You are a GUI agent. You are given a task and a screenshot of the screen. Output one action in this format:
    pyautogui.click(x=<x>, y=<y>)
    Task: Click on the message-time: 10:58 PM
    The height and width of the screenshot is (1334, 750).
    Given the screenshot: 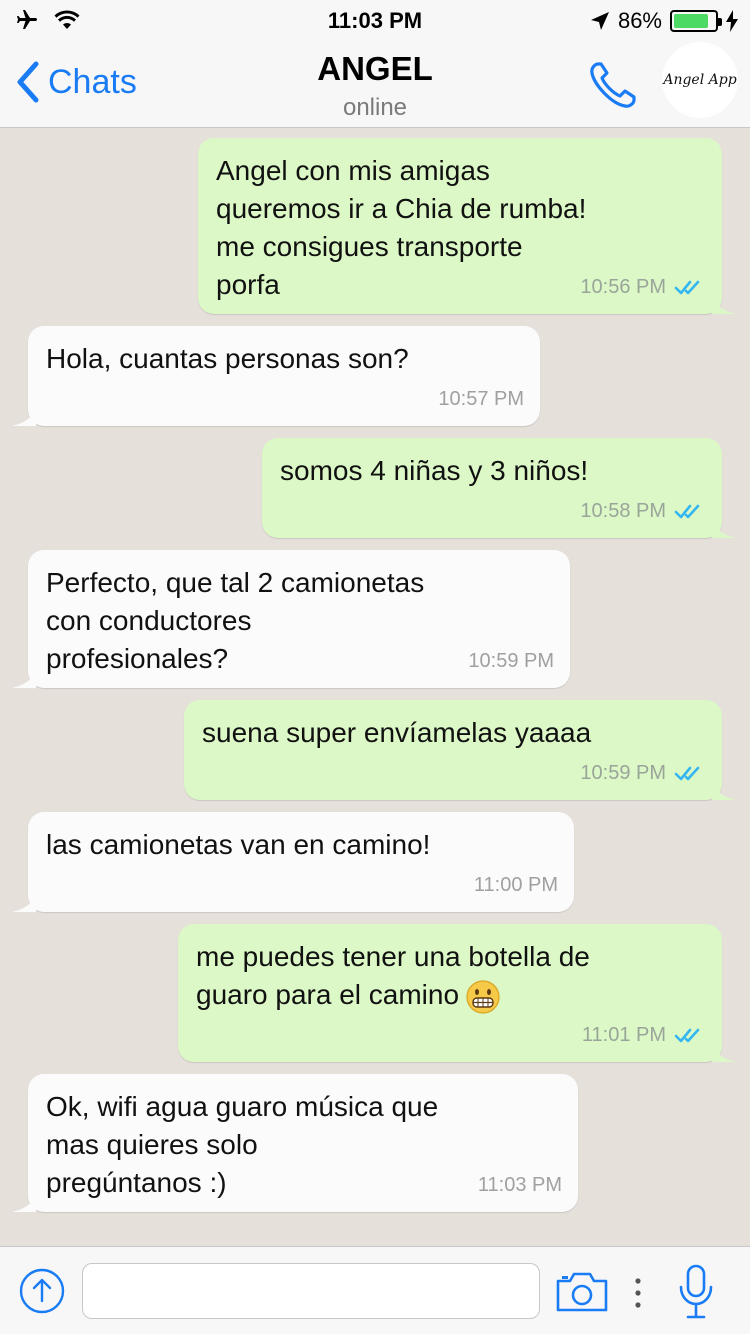 What is the action you would take?
    pyautogui.click(x=623, y=511)
    